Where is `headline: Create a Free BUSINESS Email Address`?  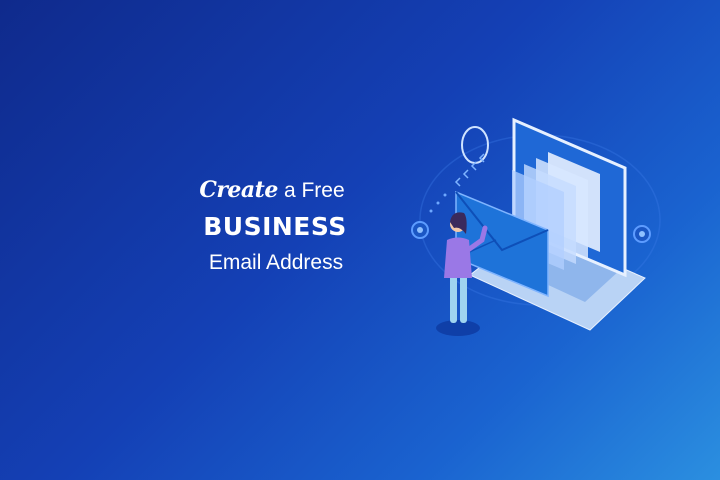 headline: Create a Free BUSINESS Email Address is located at coordinates (275, 227).